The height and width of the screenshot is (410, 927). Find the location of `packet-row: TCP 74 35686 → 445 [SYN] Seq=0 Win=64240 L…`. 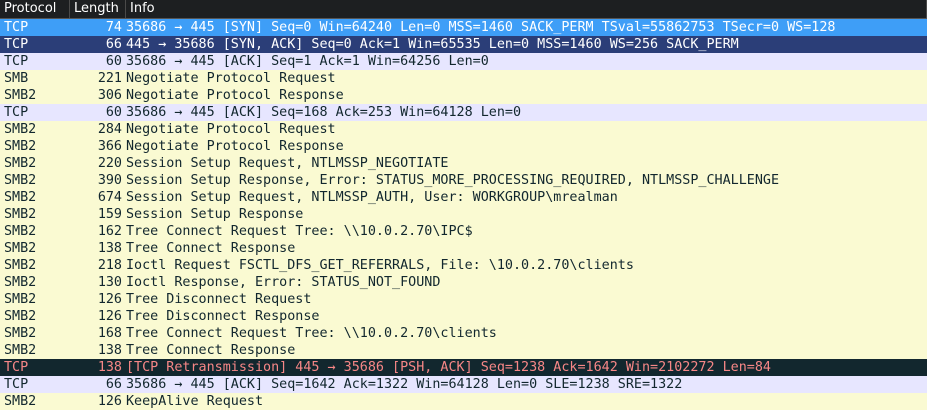

packet-row: TCP 74 35686 → 445 [SYN] Seq=0 Win=64240 L… is located at coordinates (463, 27).